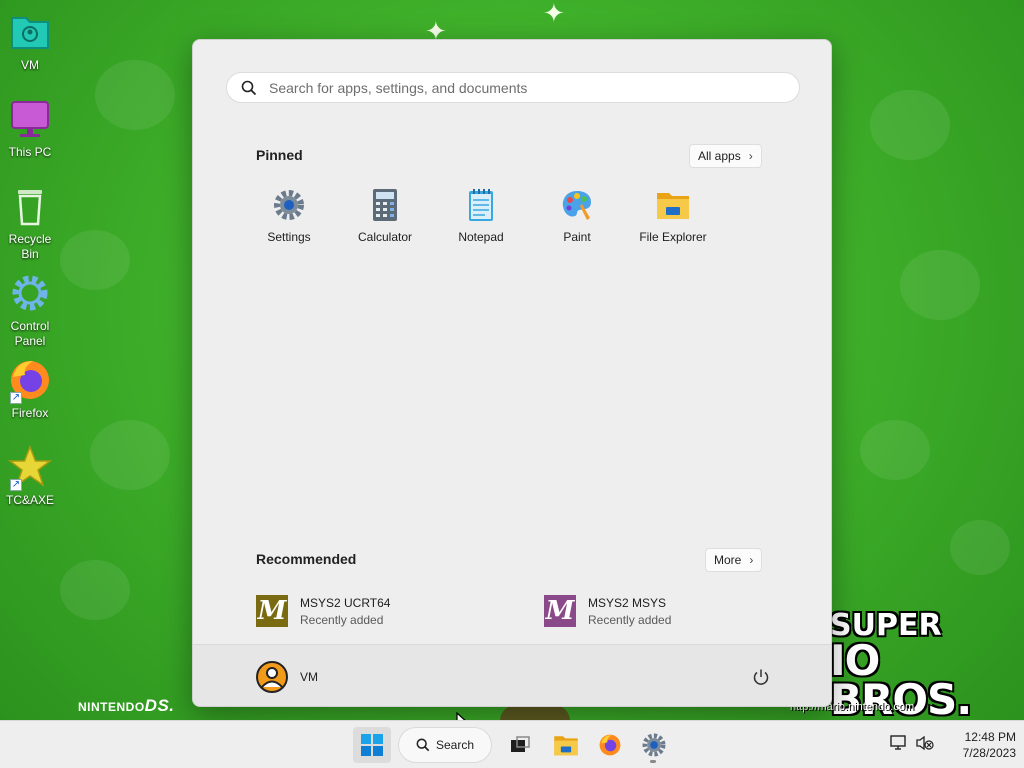 The image size is (1024, 768). Describe the element at coordinates (653, 761) in the screenshot. I see `running-app-indicator` at that location.